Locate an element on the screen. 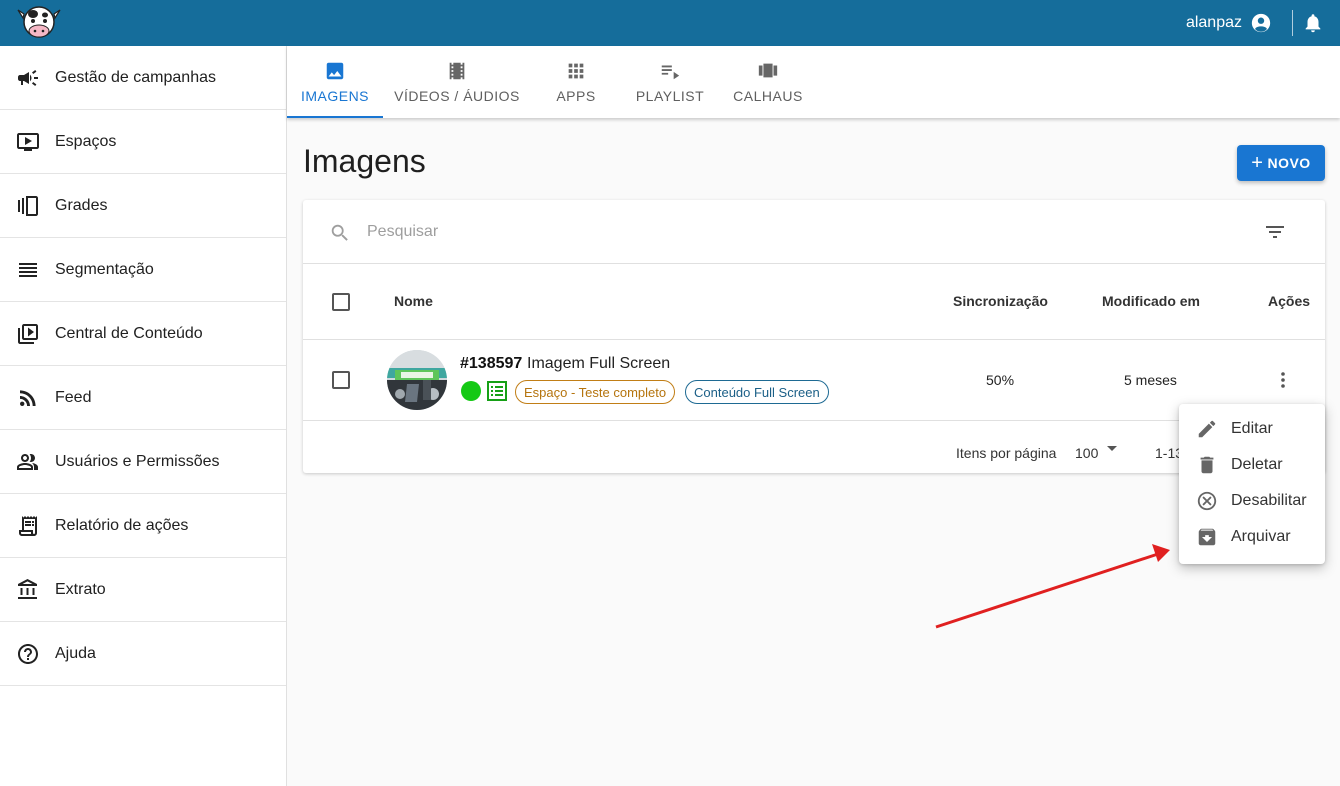 Image resolution: width=1340 pixels, height=786 pixels. column-header-sync: Sincronização is located at coordinates (1000, 301).